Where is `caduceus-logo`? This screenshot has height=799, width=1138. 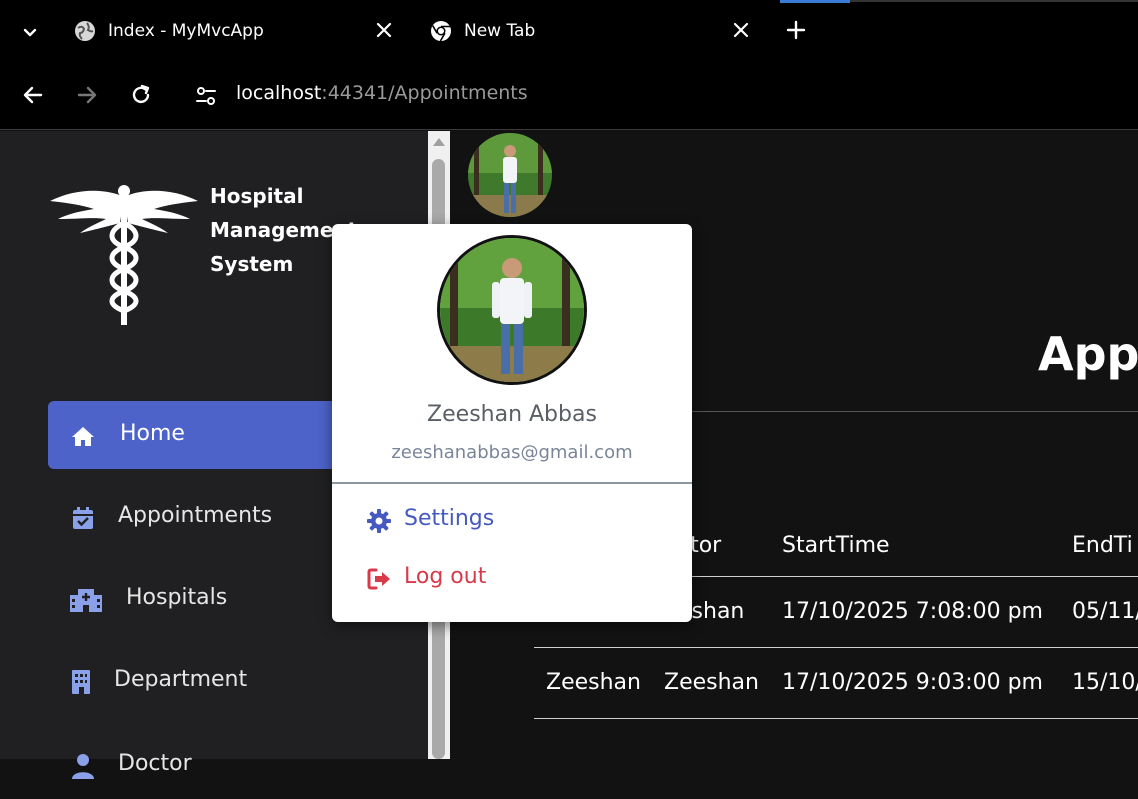 caduceus-logo is located at coordinates (124, 255).